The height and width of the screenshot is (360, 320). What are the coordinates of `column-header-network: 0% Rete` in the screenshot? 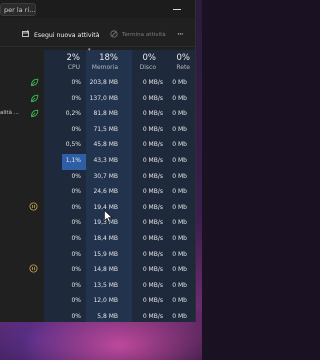 It's located at (181, 63).